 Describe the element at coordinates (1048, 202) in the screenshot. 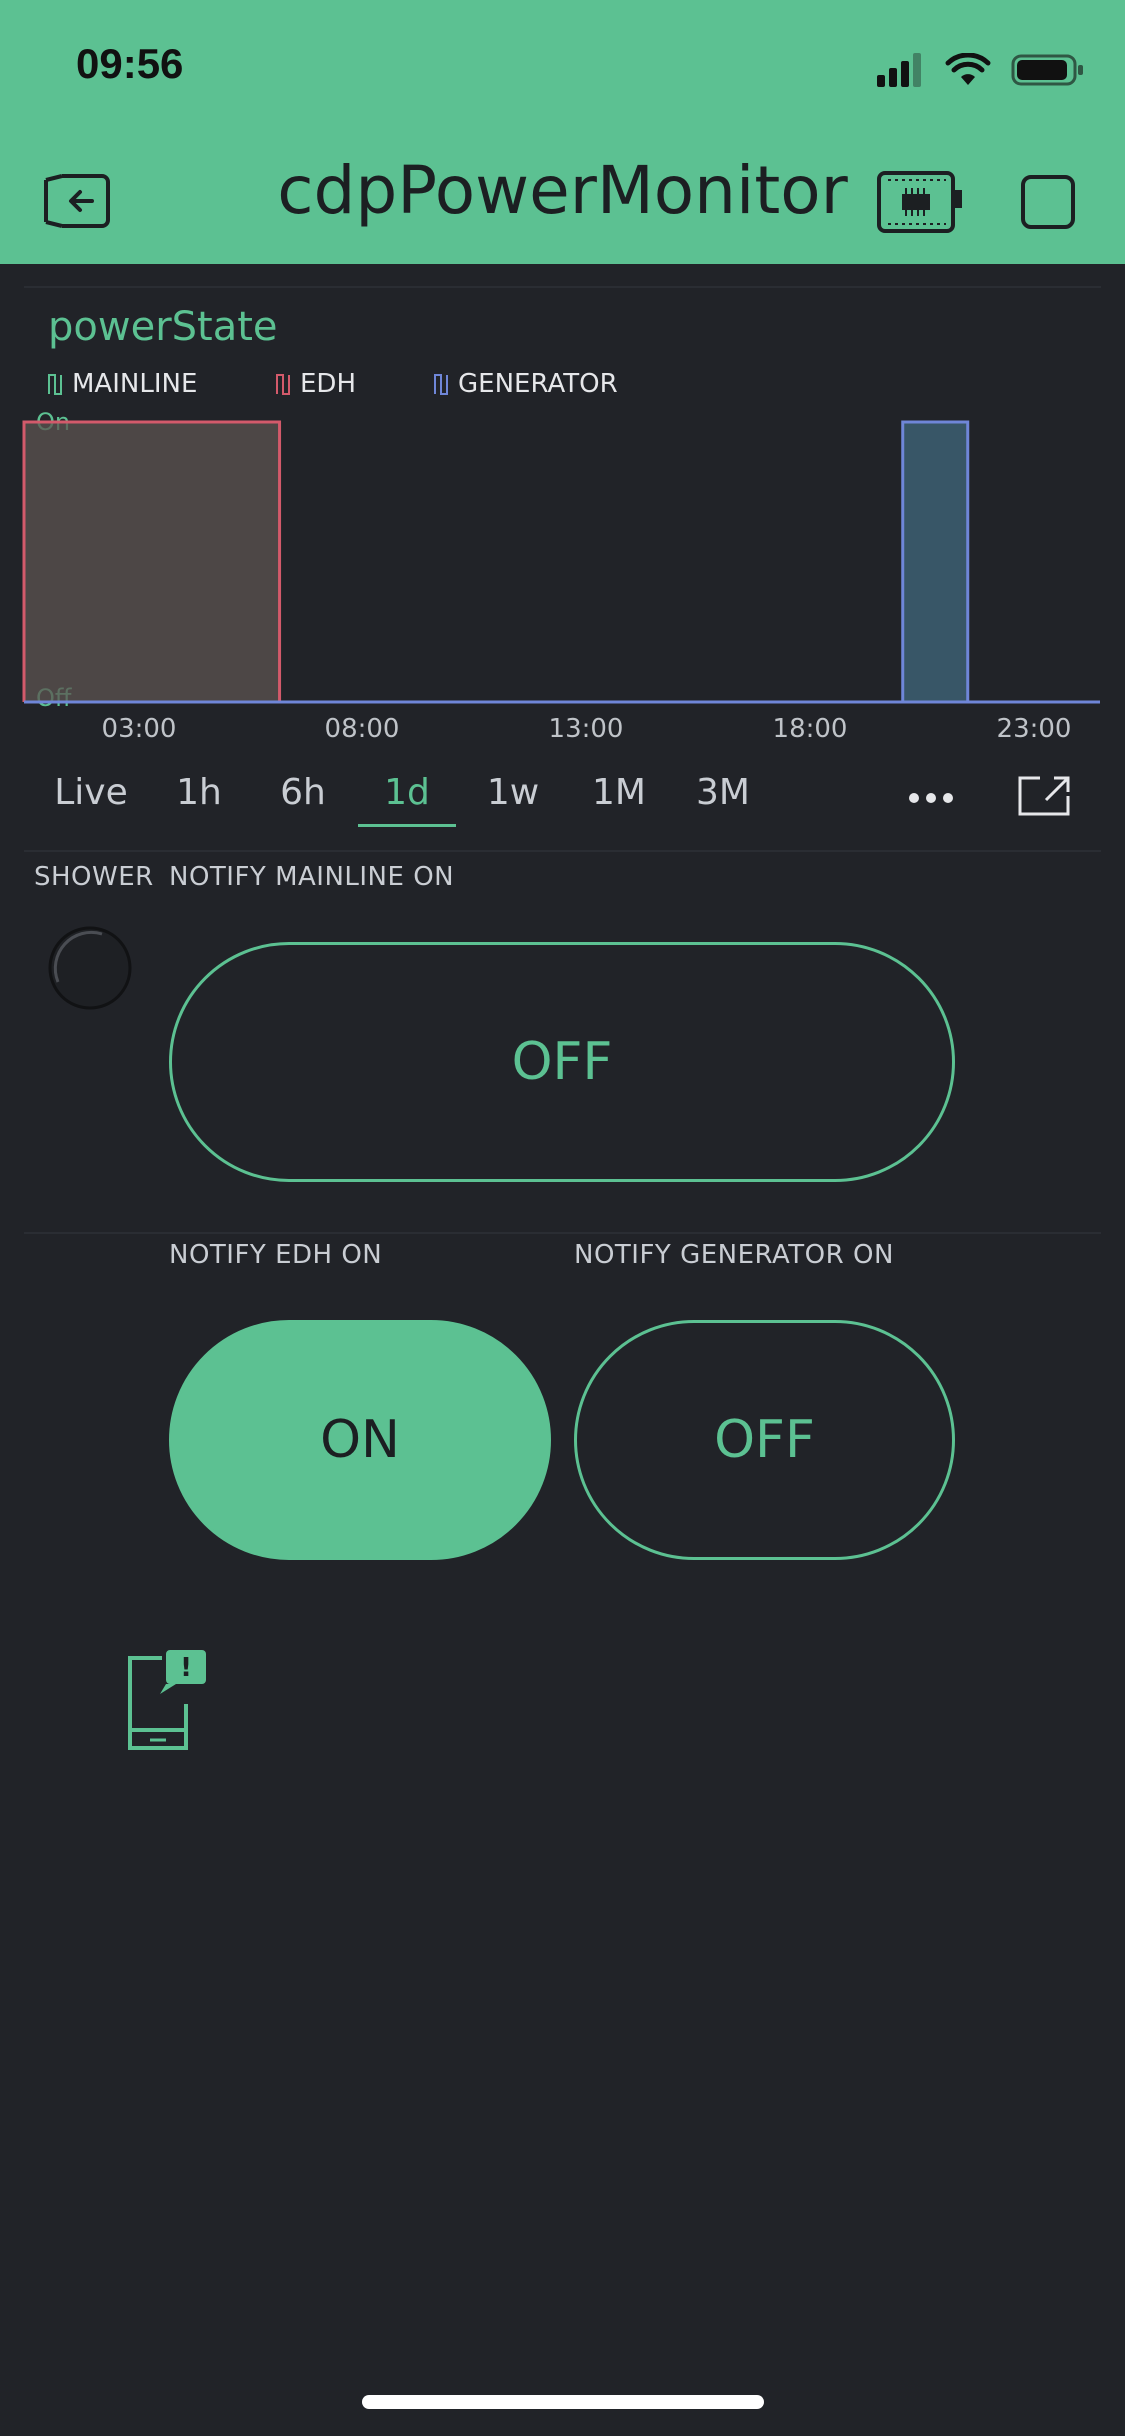

I see `stop-square-icon` at that location.